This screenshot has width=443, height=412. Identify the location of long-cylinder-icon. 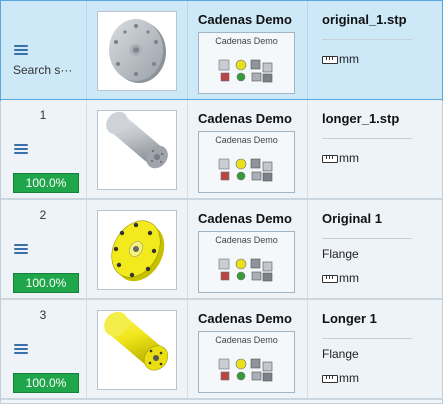
(137, 150).